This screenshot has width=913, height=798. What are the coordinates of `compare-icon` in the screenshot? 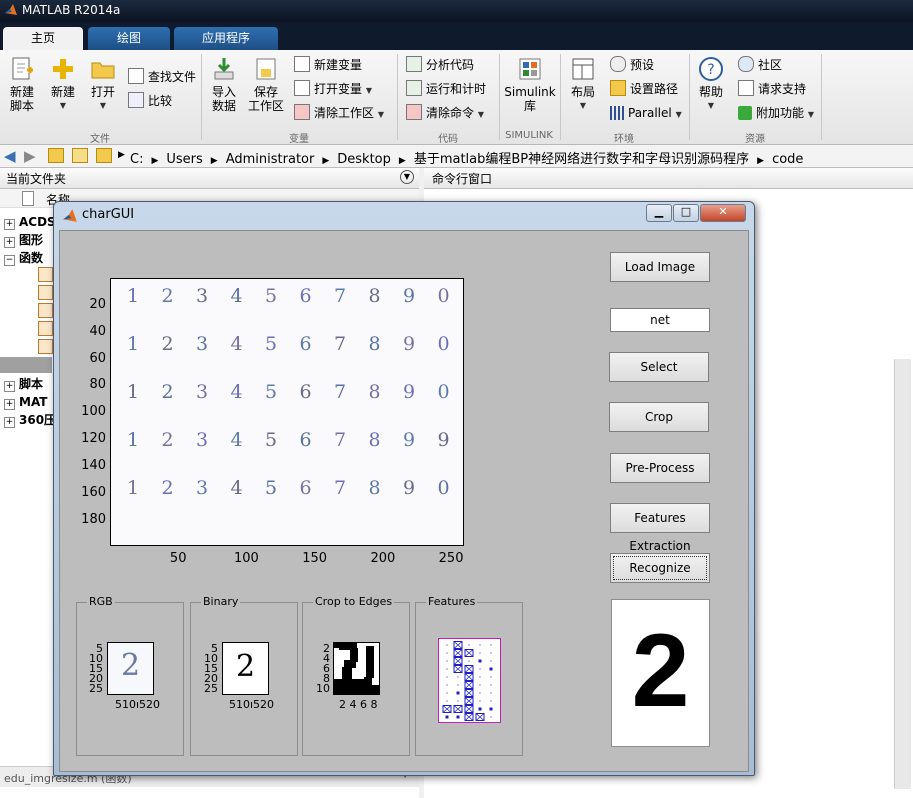 It's located at (136, 100).